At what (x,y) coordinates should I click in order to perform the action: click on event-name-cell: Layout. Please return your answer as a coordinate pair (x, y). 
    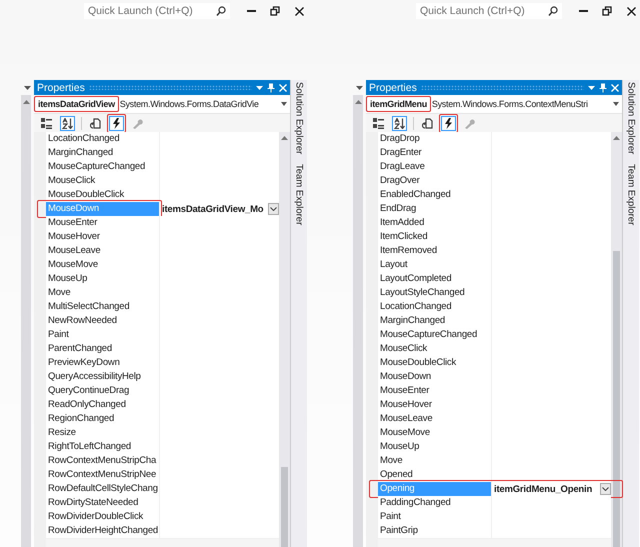
    Looking at the image, I should click on (435, 265).